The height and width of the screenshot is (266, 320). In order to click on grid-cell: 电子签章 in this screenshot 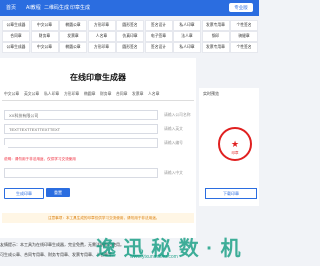, I will do `click(158, 36)`.